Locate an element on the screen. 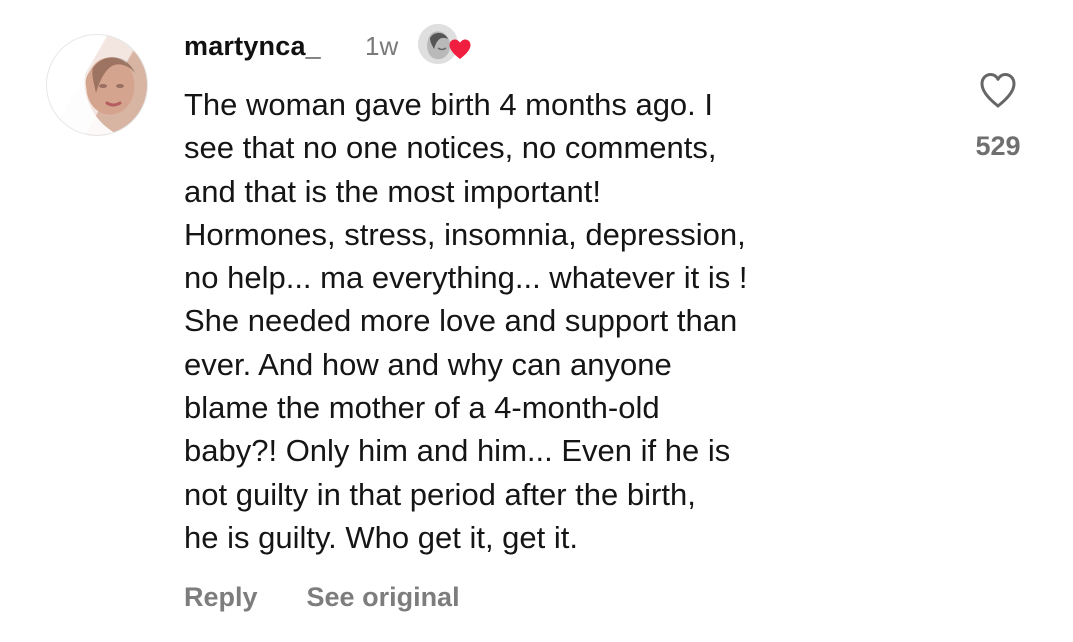  like-button: 529 is located at coordinates (998, 120).